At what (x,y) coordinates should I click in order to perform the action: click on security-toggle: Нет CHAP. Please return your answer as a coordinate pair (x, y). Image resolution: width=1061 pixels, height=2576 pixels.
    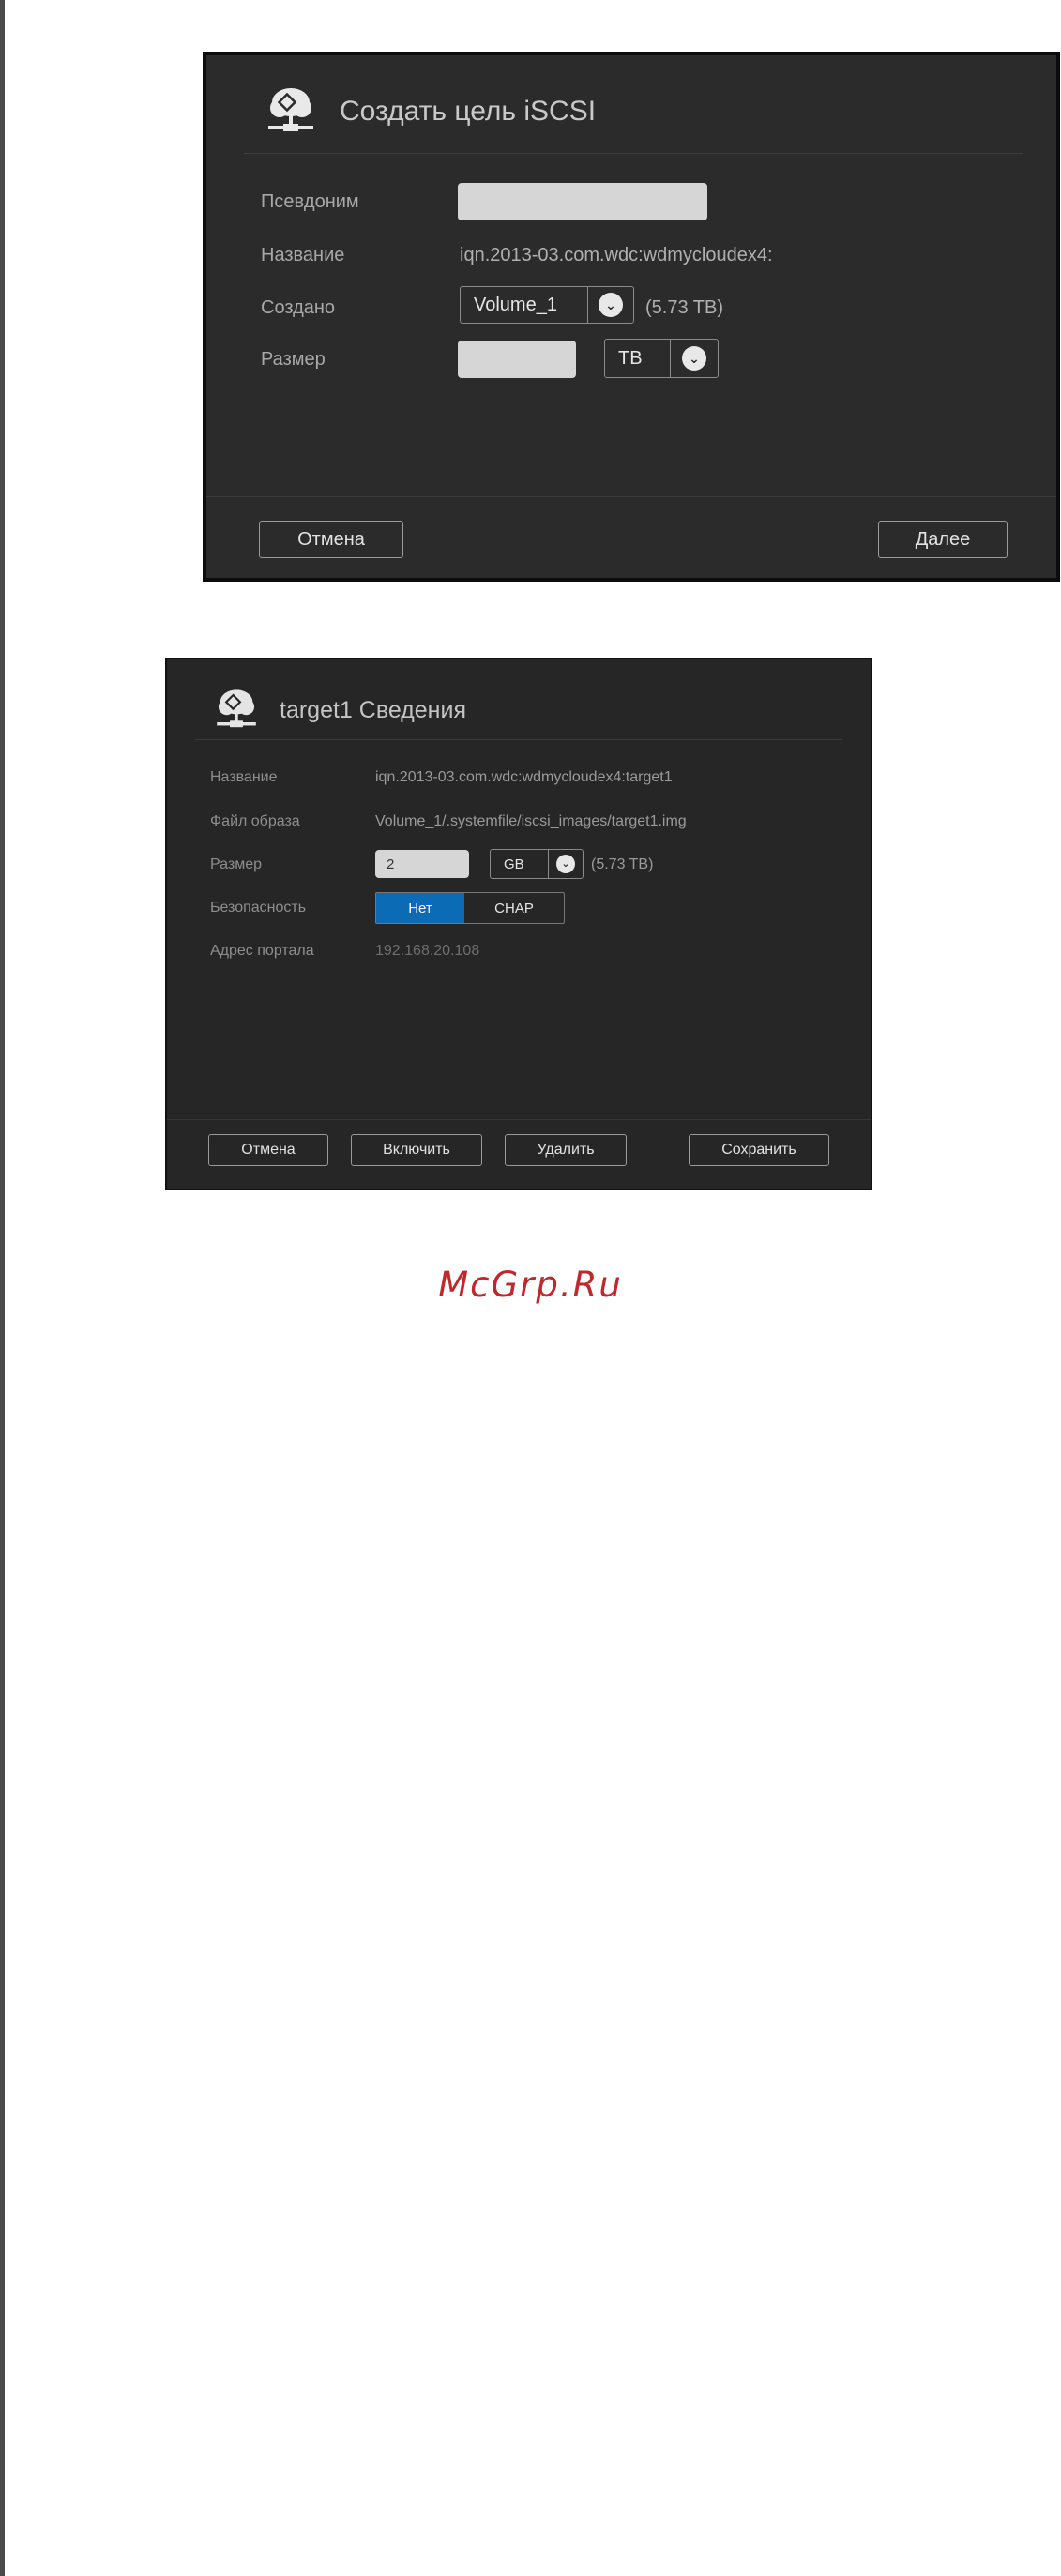
    Looking at the image, I should click on (470, 908).